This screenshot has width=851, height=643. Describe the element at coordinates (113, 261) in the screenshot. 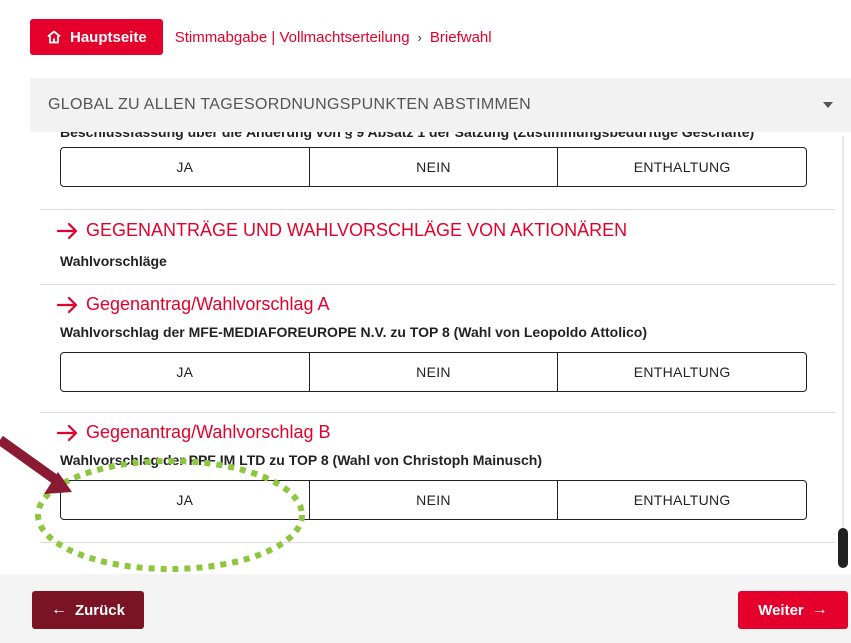

I see `section-subtitle: Wahlvorschläge` at that location.